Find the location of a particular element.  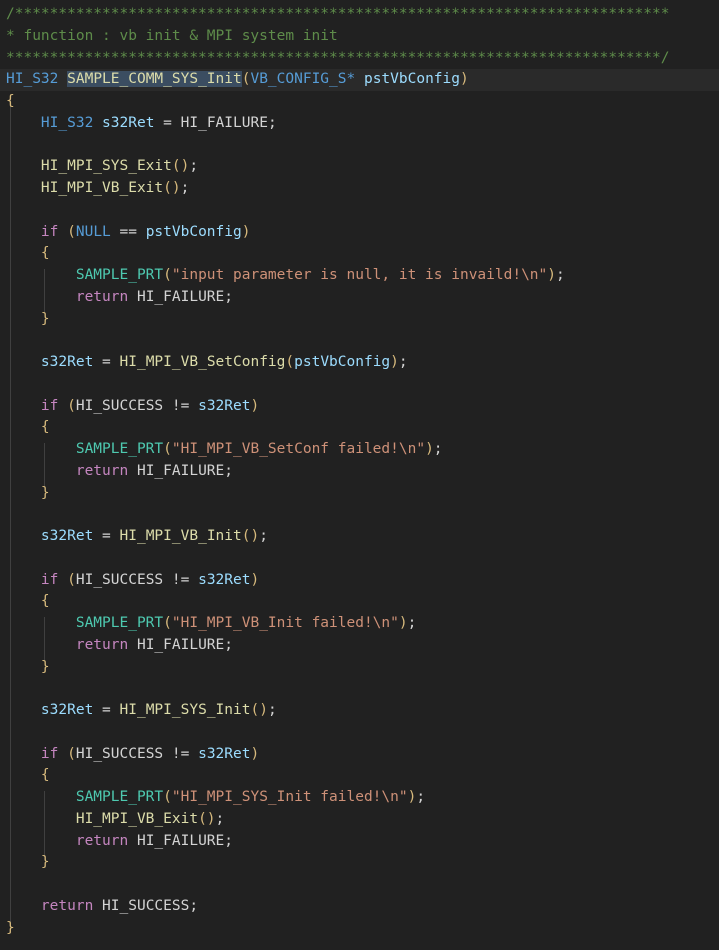

string-token: "HI_MPI_VB_SetConf failed!\n" is located at coordinates (298, 449).